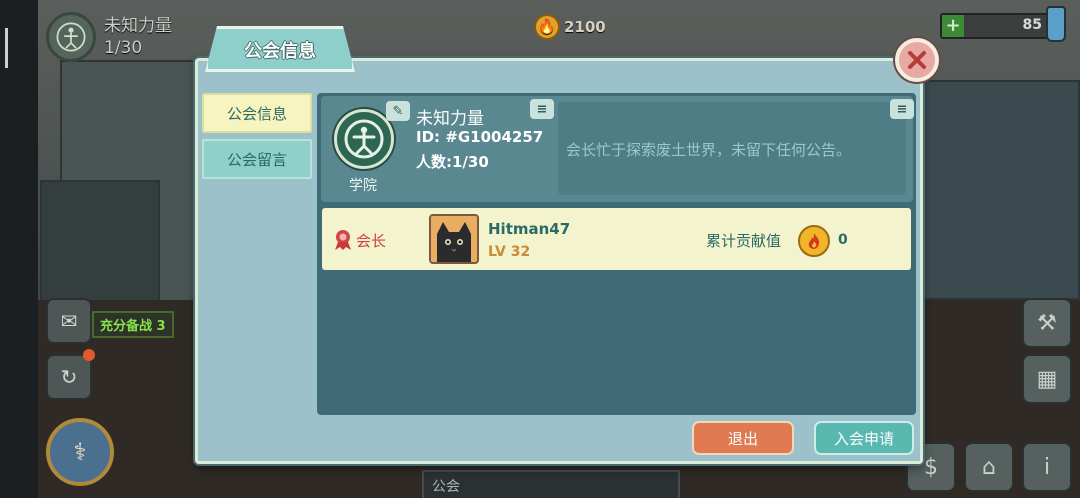 The image size is (1080, 498). What do you see at coordinates (585, 27) in the screenshot?
I see `currency-amount: 2100` at bounding box center [585, 27].